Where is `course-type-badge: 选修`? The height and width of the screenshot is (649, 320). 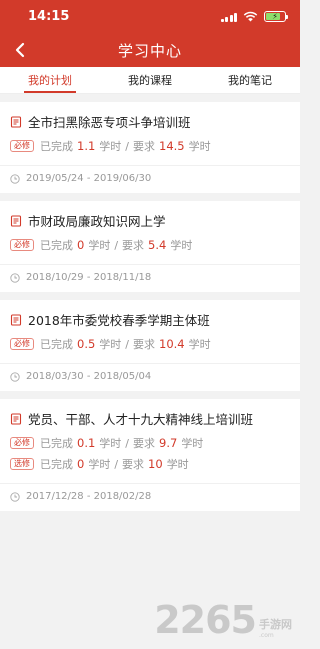
course-type-badge: 选修 is located at coordinates (22, 464).